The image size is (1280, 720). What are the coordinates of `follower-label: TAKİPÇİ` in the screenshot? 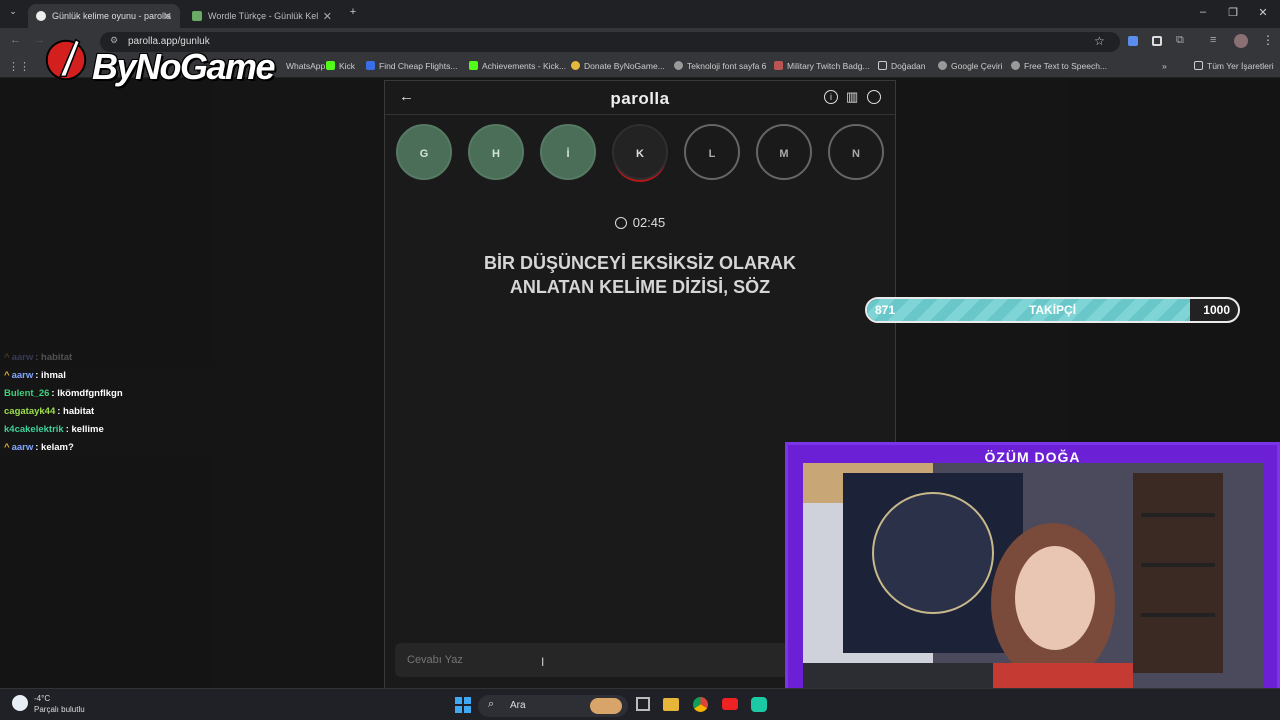 It's located at (1052, 310).